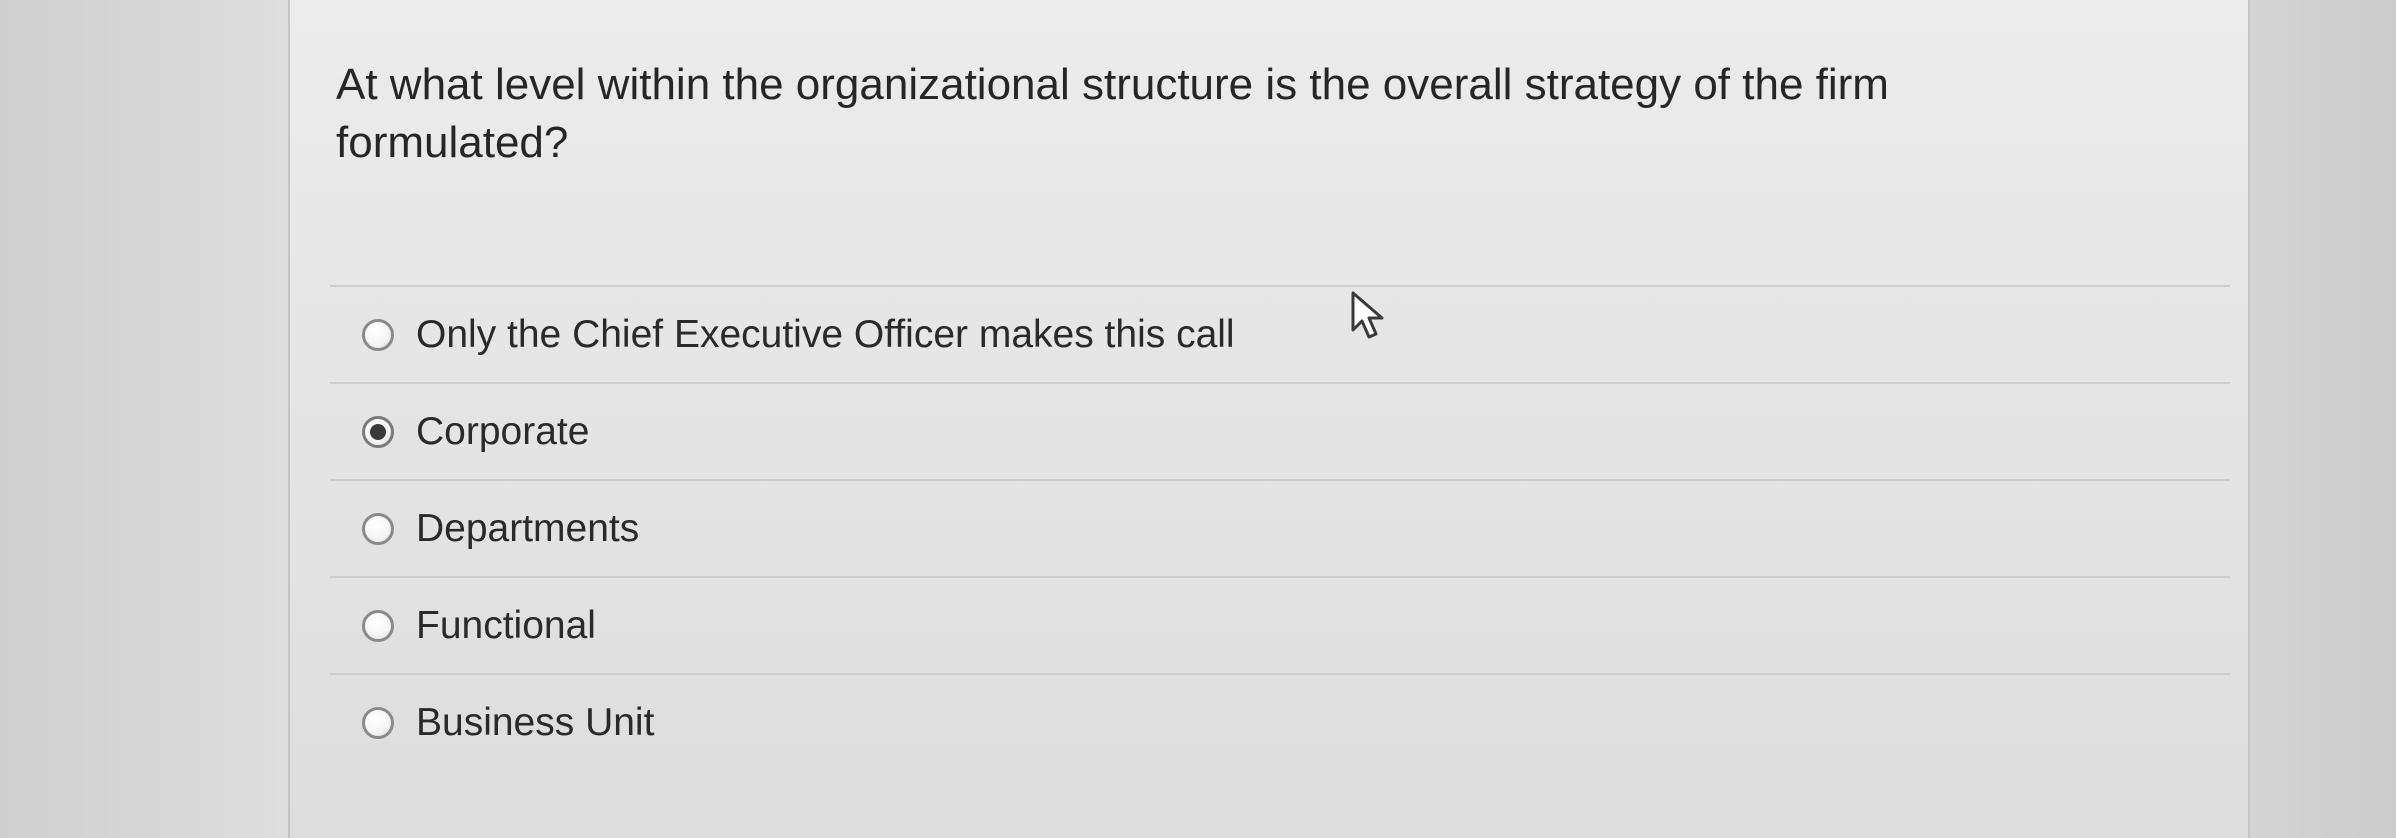 The width and height of the screenshot is (2396, 838). I want to click on option-corporate: Corporate, so click(1280, 430).